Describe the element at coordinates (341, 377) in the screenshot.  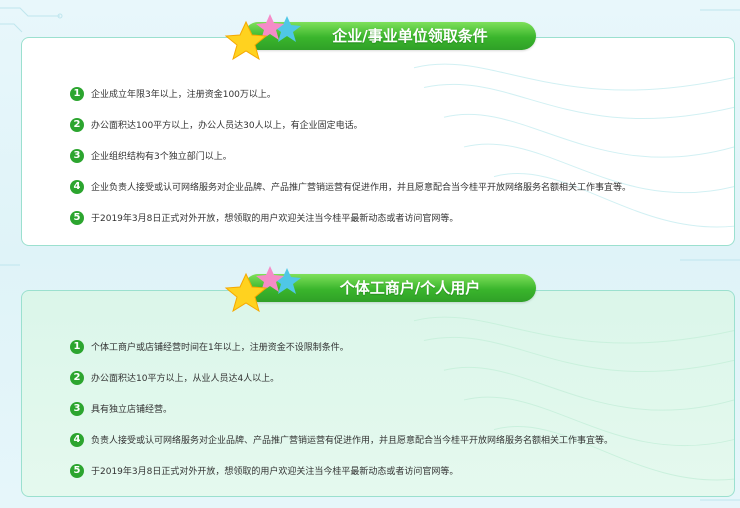
I see `list-item: 2 办公面积达10平方以上，从业人员达4人以上。` at that location.